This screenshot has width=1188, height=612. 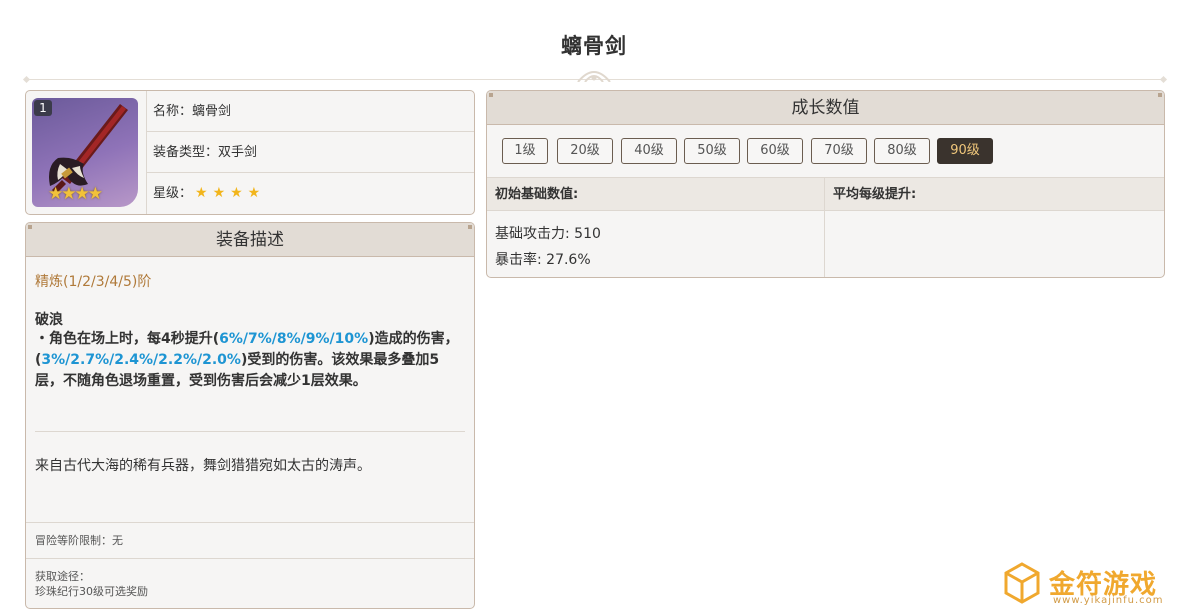 What do you see at coordinates (93, 282) in the screenshot?
I see `refine-levels: 精炼(1/2/3/4/5)阶` at bounding box center [93, 282].